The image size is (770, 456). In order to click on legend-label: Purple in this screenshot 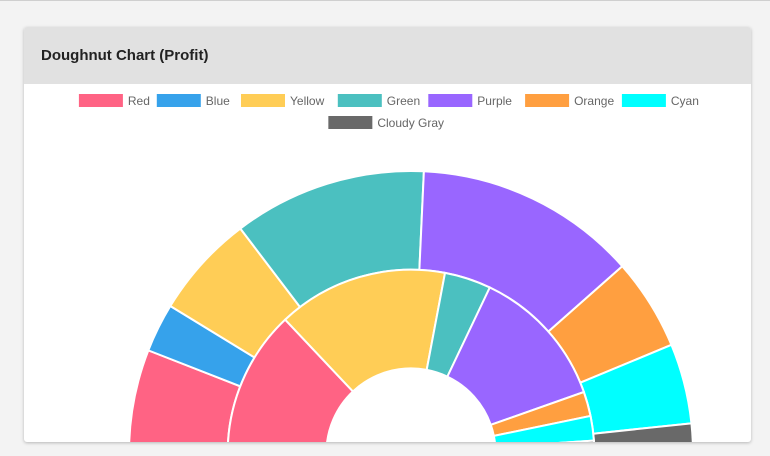, I will do `click(494, 101)`.